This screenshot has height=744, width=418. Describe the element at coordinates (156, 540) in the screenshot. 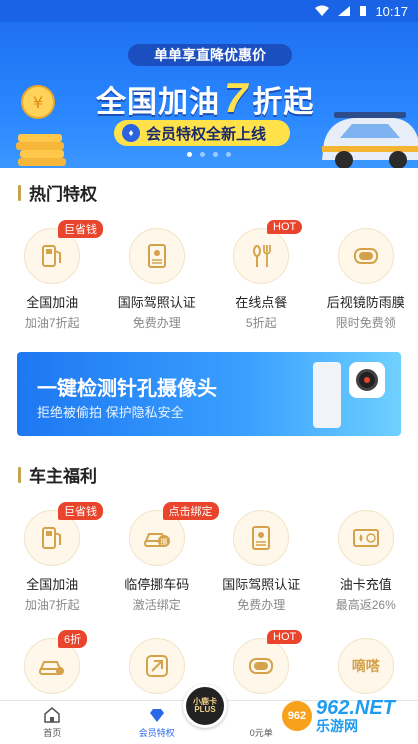

I see `move-car-icon: 挪` at that location.